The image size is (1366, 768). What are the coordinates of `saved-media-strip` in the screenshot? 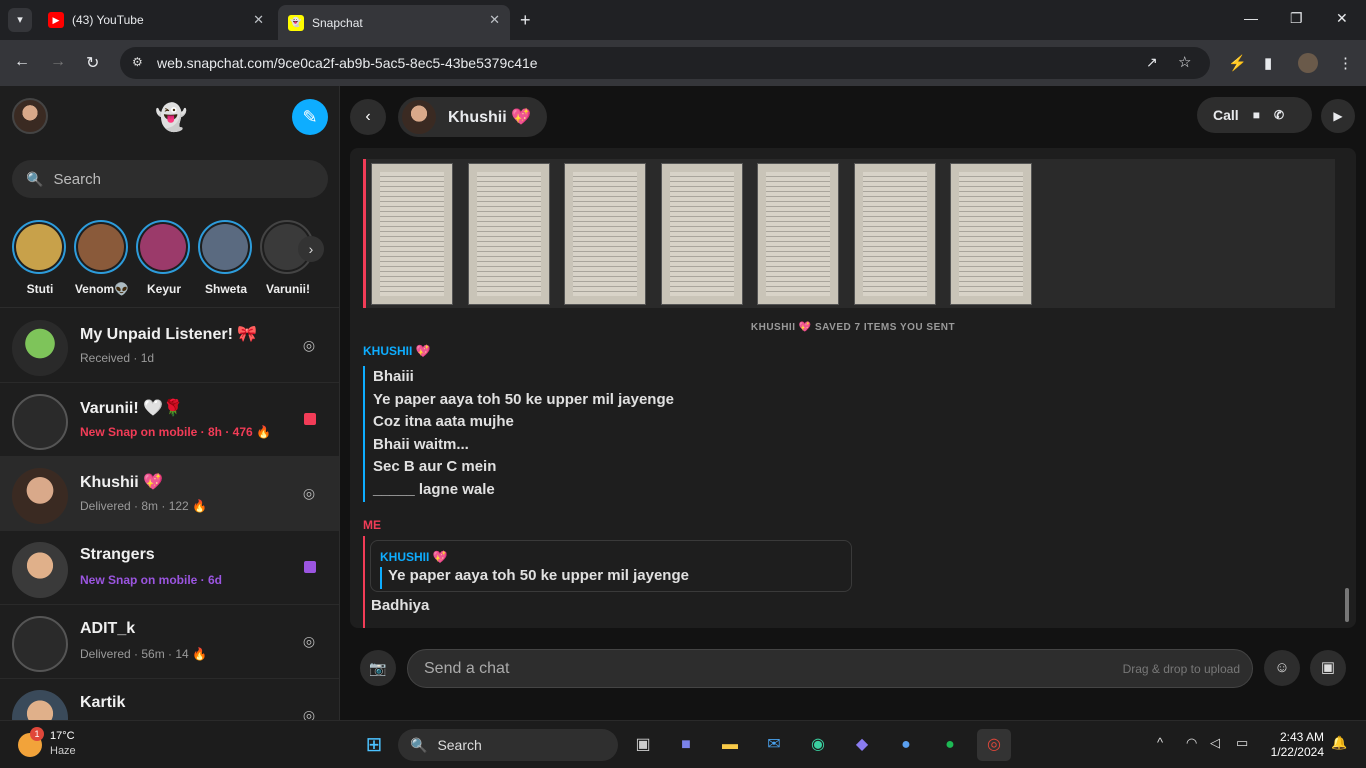 It's located at (849, 233).